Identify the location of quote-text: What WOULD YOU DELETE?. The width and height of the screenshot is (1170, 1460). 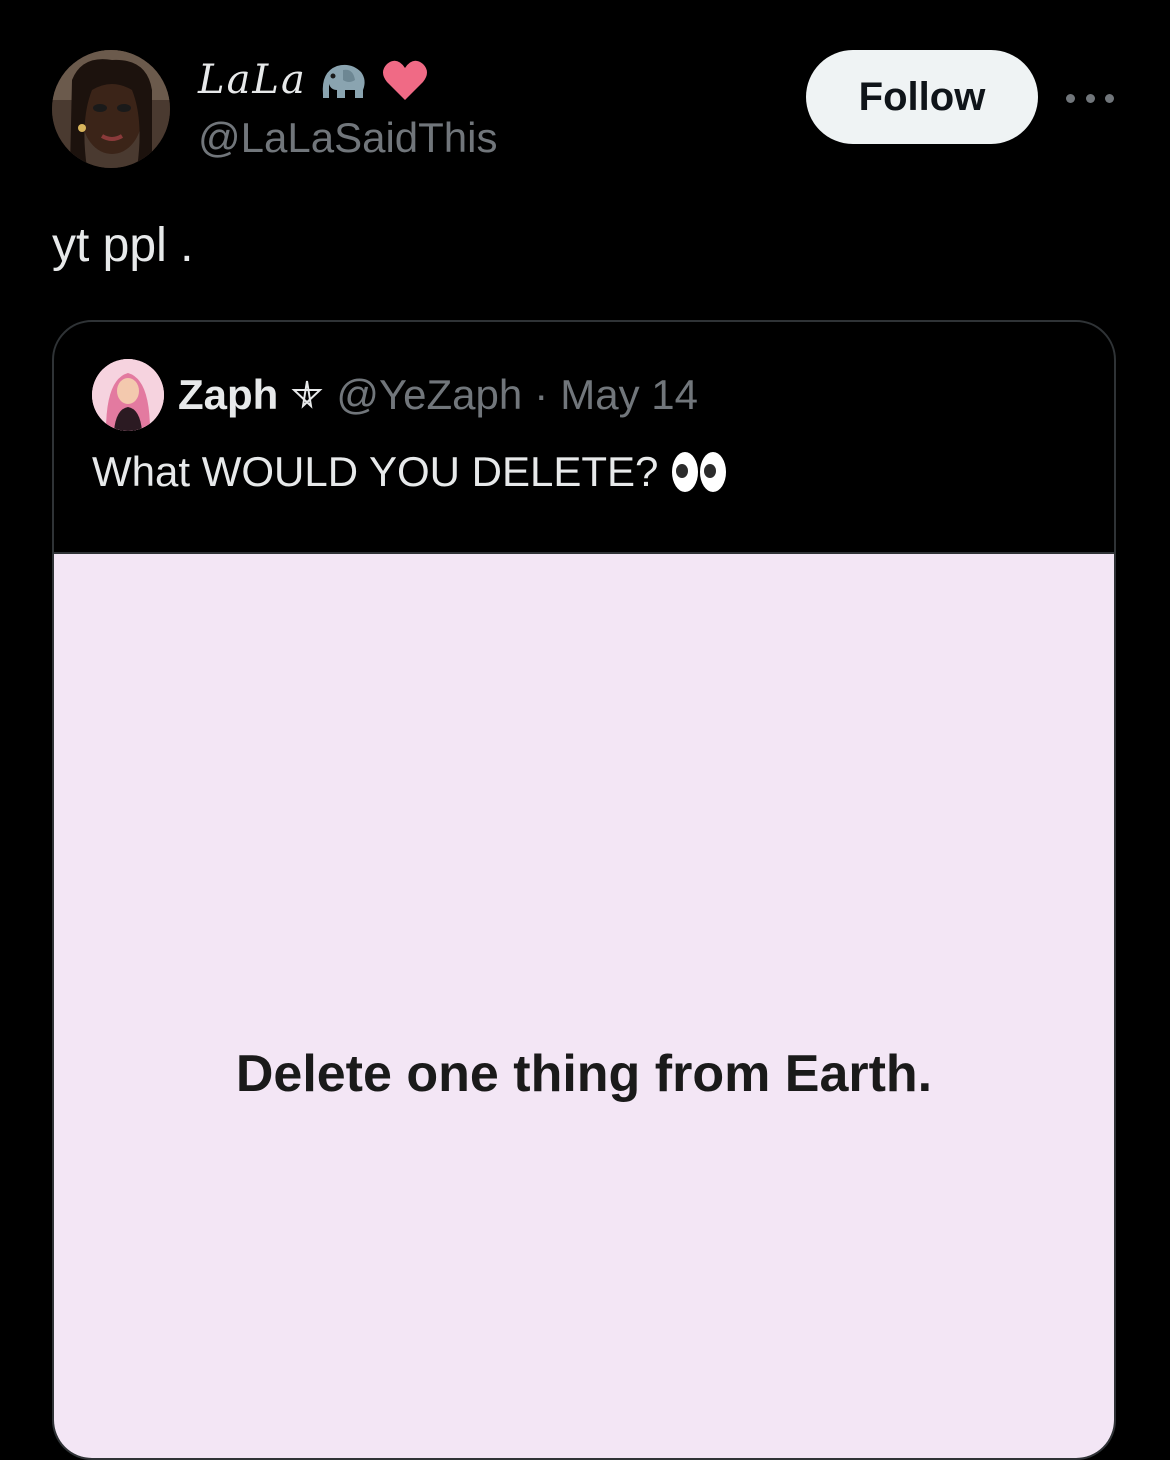
(375, 471).